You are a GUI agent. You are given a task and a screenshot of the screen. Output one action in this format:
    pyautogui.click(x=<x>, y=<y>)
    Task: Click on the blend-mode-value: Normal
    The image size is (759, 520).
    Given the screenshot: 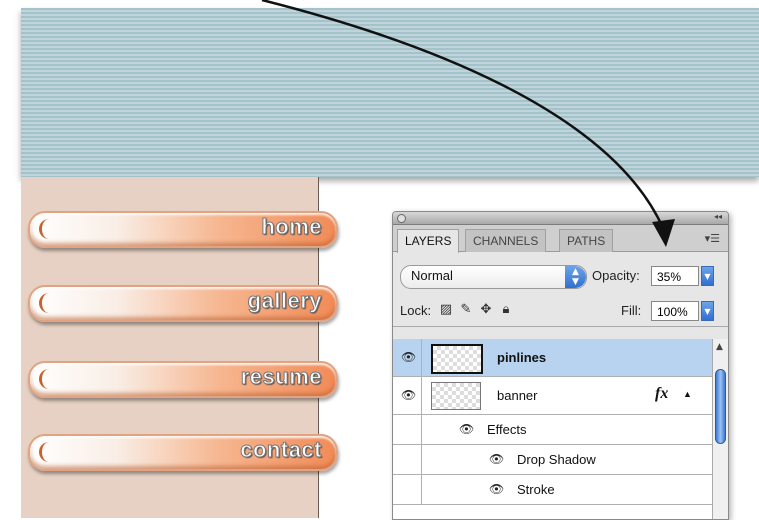 What is the action you would take?
    pyautogui.click(x=432, y=275)
    